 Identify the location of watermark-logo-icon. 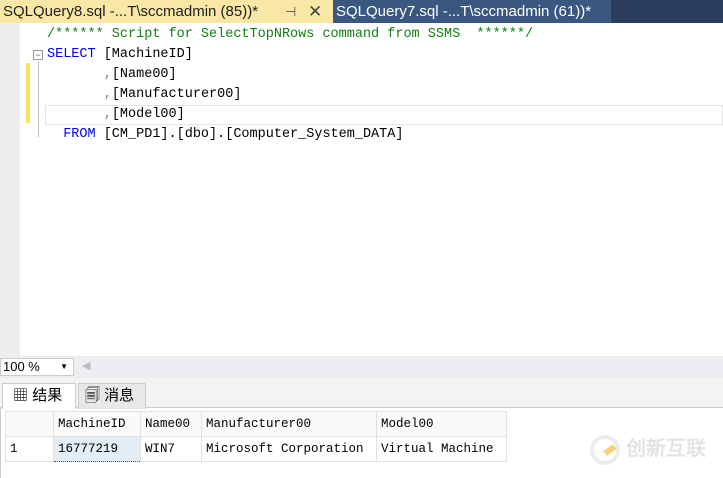
(605, 449).